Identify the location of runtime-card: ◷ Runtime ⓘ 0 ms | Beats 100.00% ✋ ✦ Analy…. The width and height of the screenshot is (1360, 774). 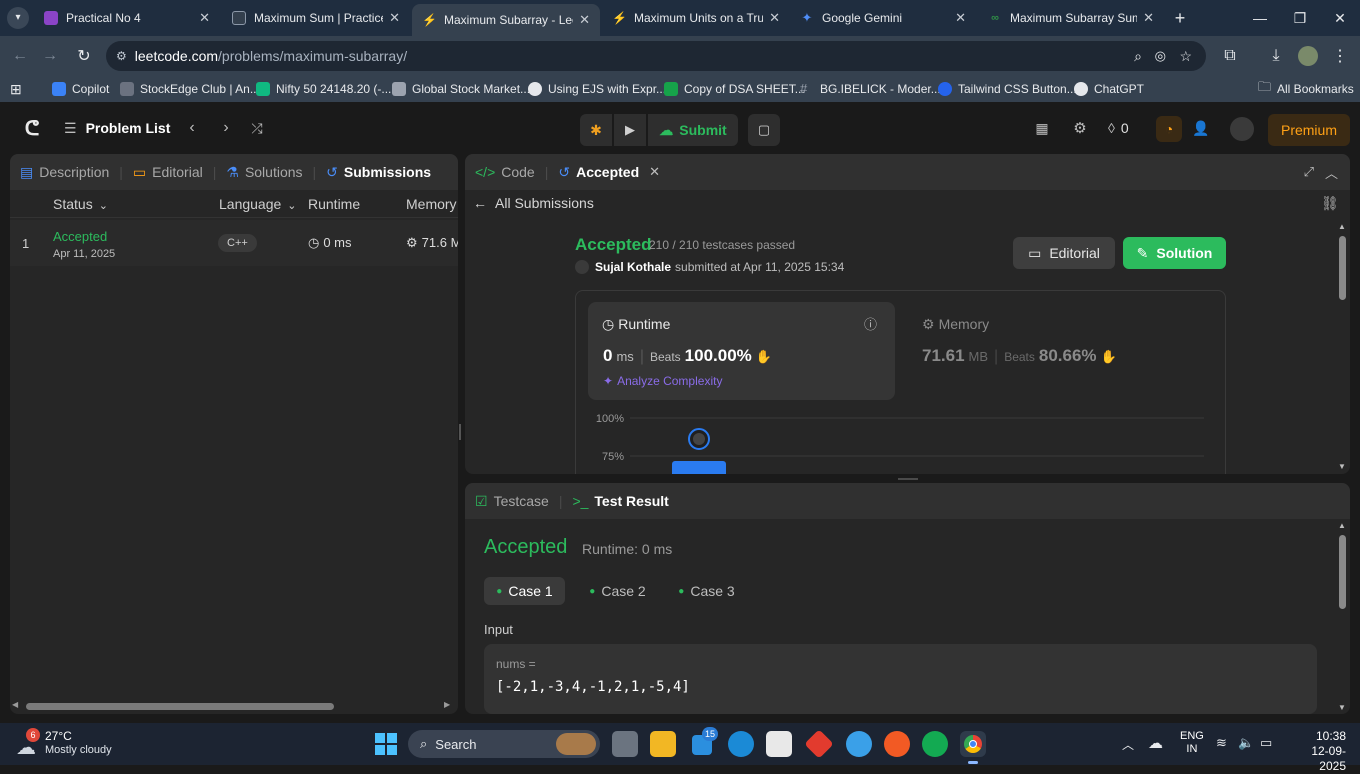
(741, 351).